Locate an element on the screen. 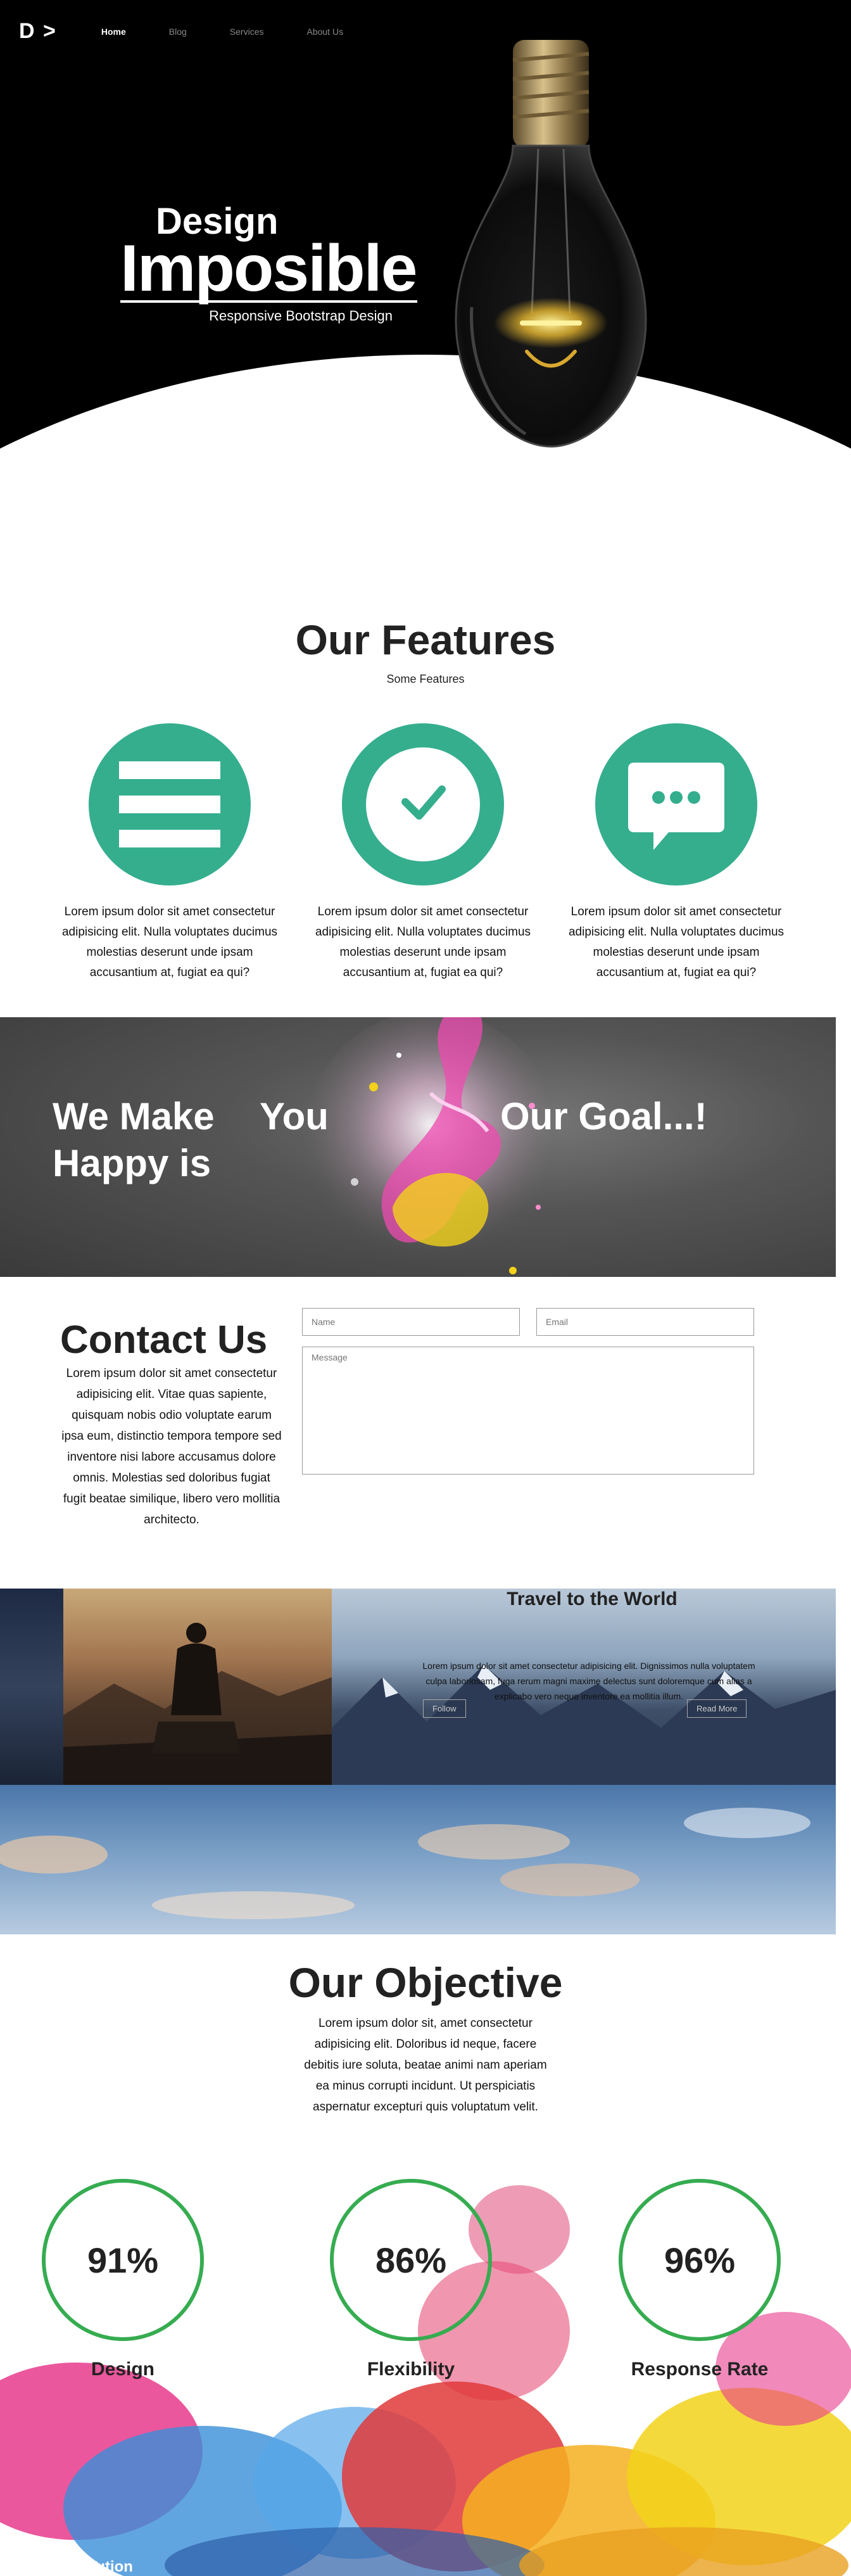 The image size is (851, 2576). stat-label: Response Rate is located at coordinates (700, 2369).